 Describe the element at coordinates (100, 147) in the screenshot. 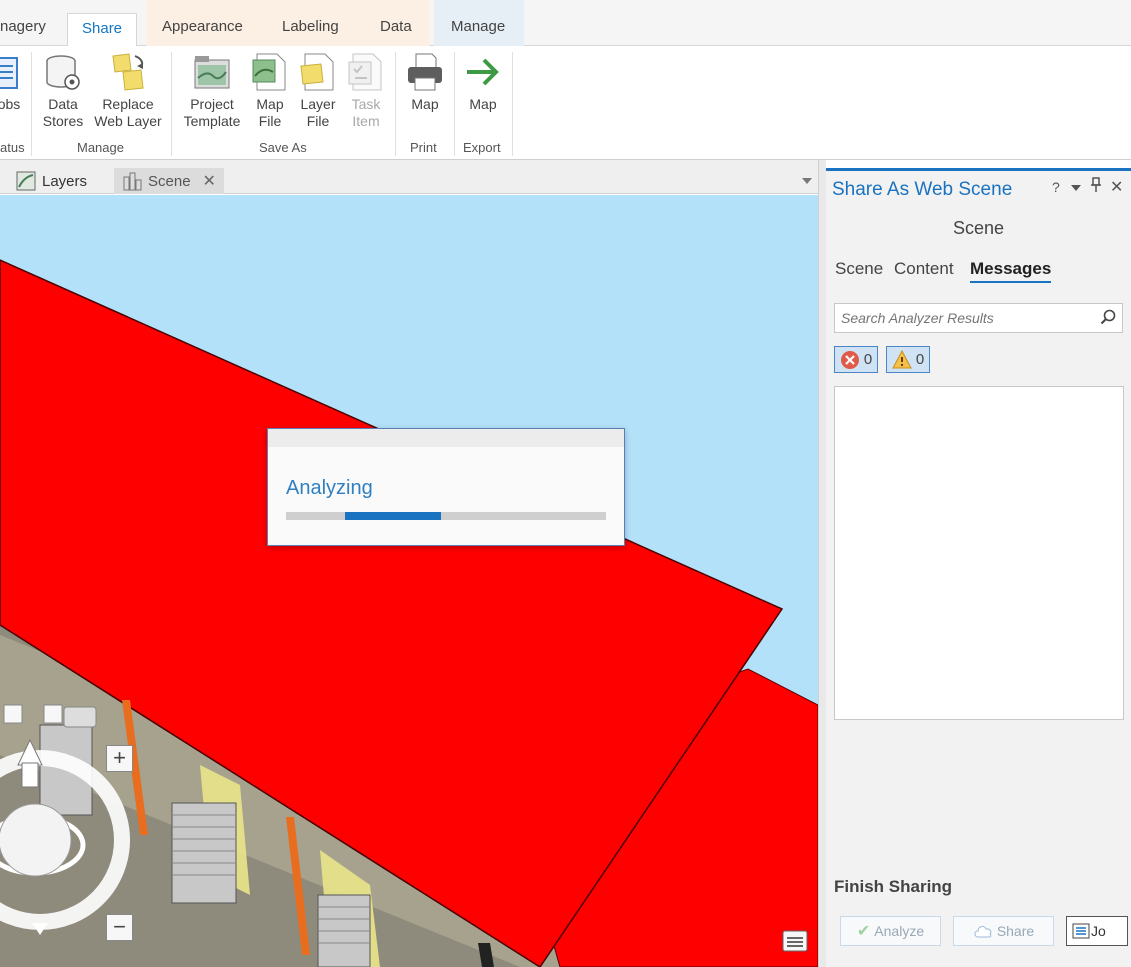

I see `group-label-manage: Manage` at that location.